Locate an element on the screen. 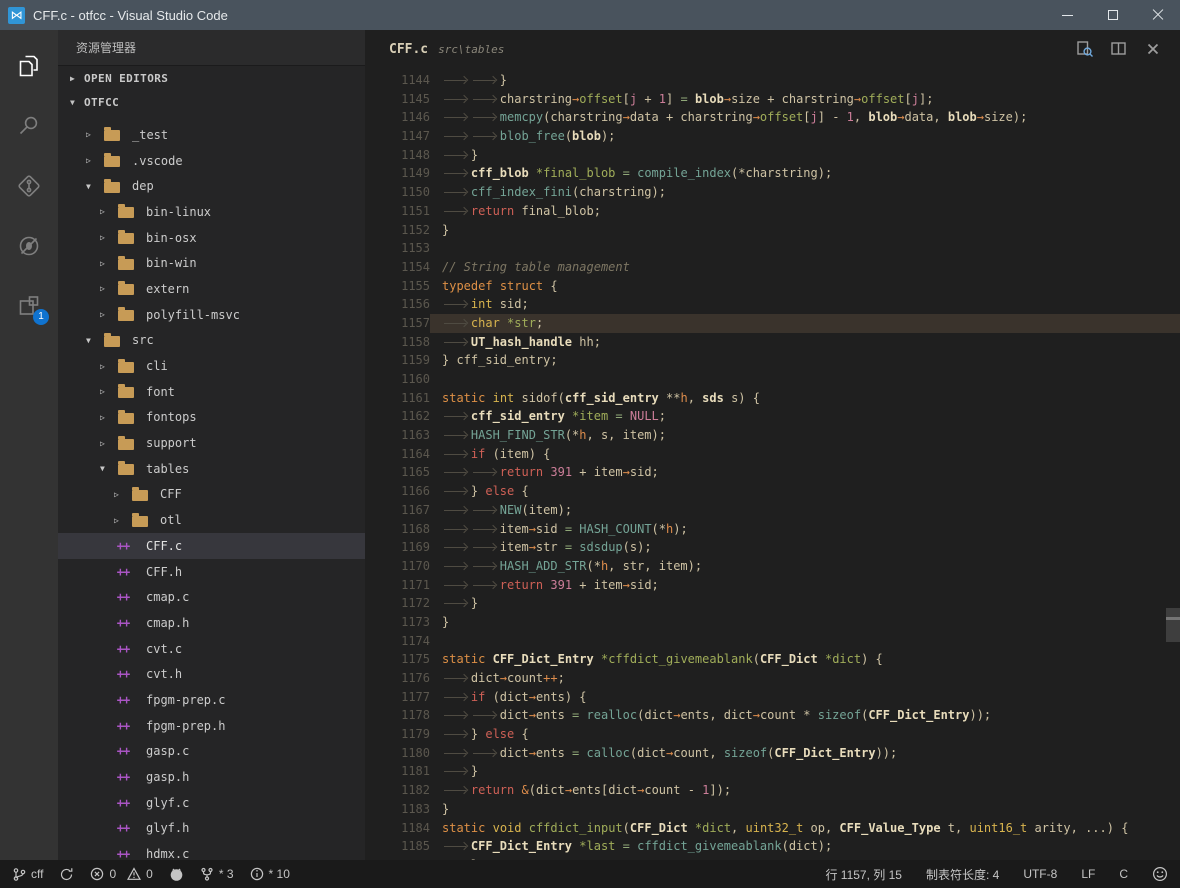 The height and width of the screenshot is (888, 1180). minimize-button is located at coordinates (1067, 15).